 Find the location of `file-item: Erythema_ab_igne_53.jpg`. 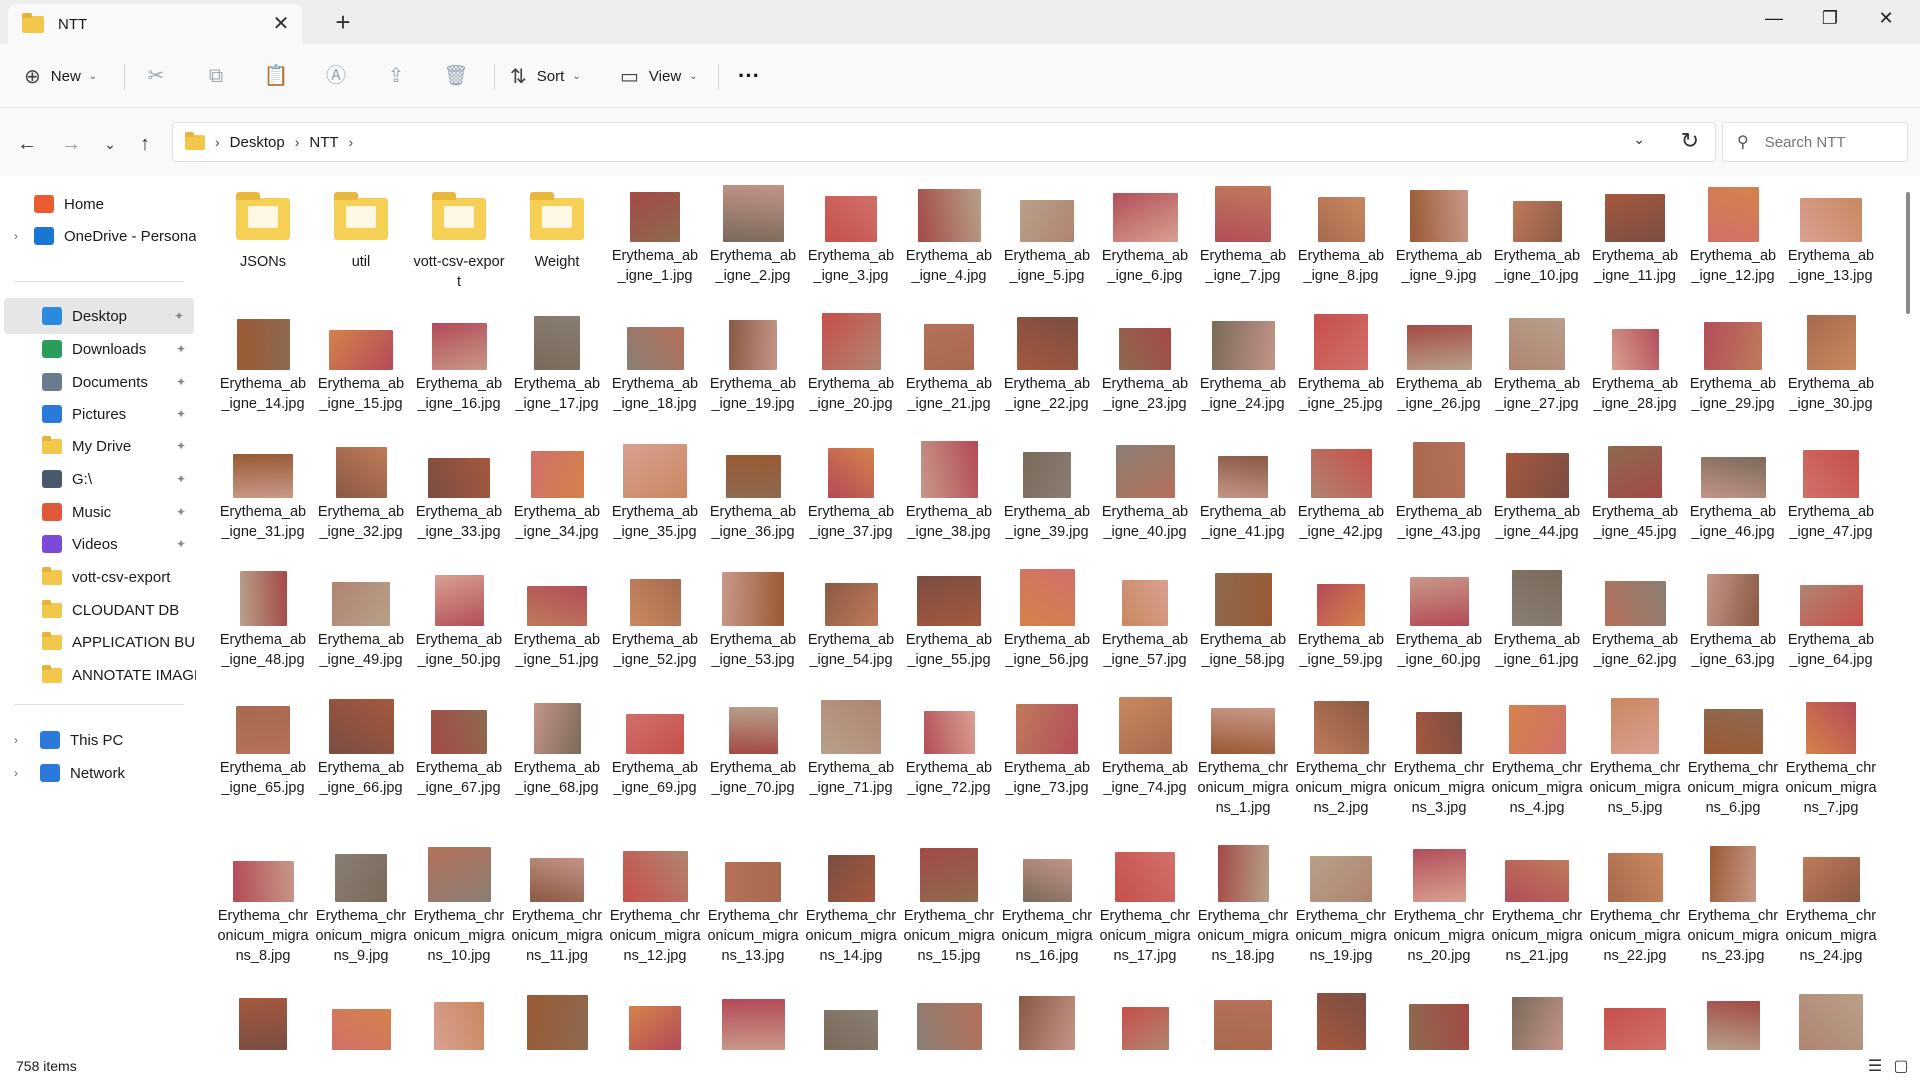

file-item: Erythema_ab_igne_53.jpg is located at coordinates (753, 619).